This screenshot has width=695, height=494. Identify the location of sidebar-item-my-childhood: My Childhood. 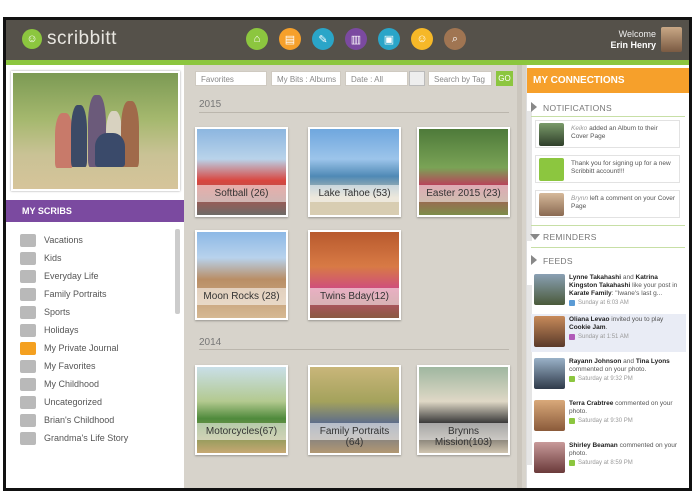
(74, 384).